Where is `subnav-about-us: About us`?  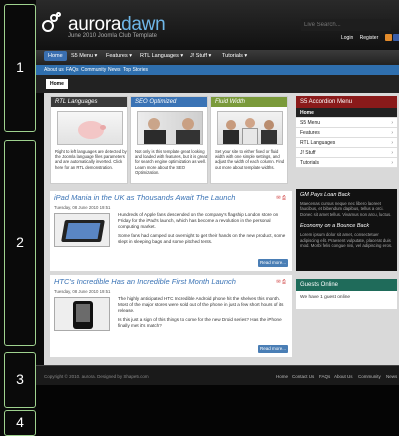
subnav-about-us: About us is located at coordinates (54, 70).